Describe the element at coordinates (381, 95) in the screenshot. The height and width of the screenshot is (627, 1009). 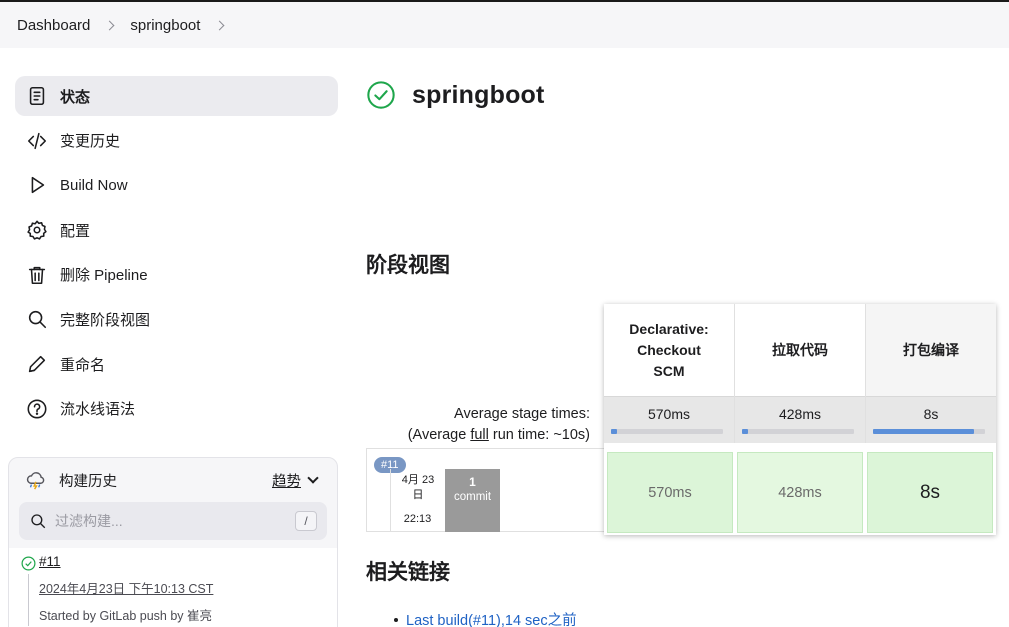
I see `success-status-icon` at that location.